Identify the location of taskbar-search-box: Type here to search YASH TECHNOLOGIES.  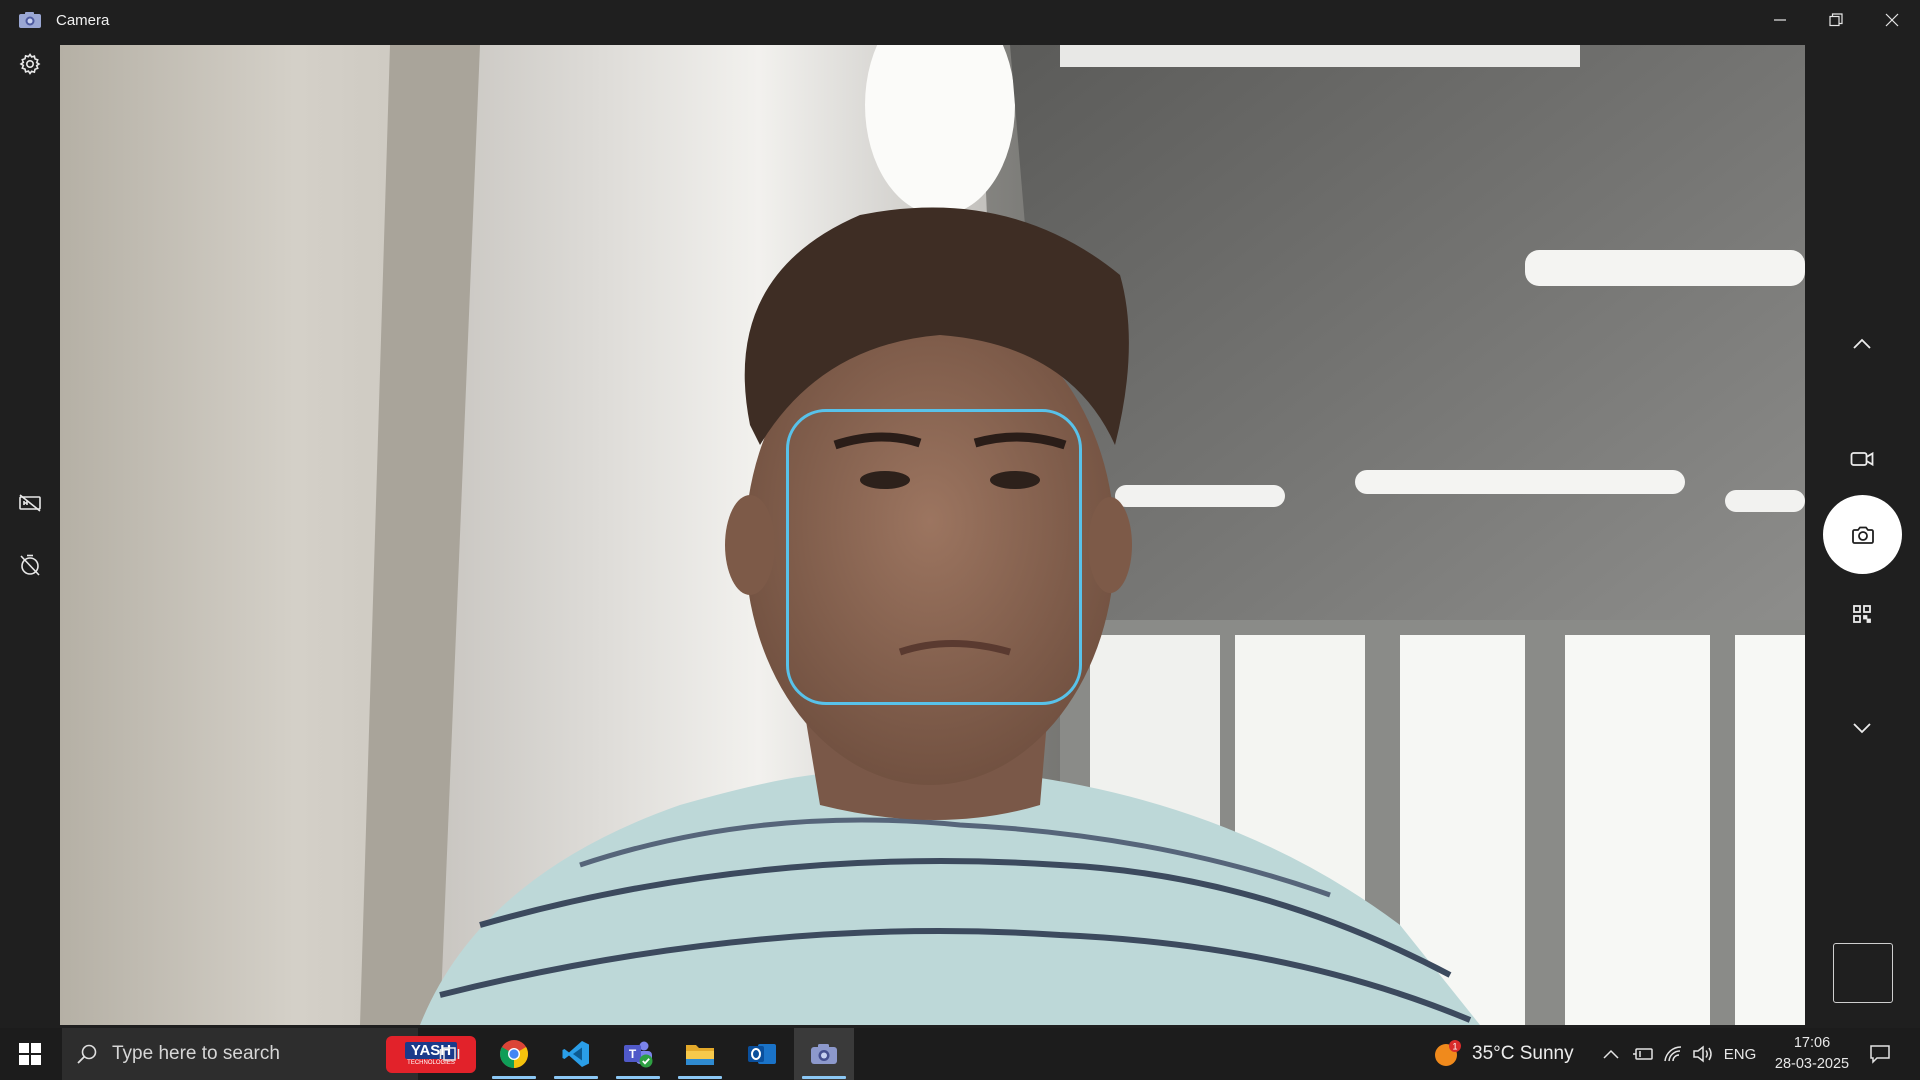
(269, 1054).